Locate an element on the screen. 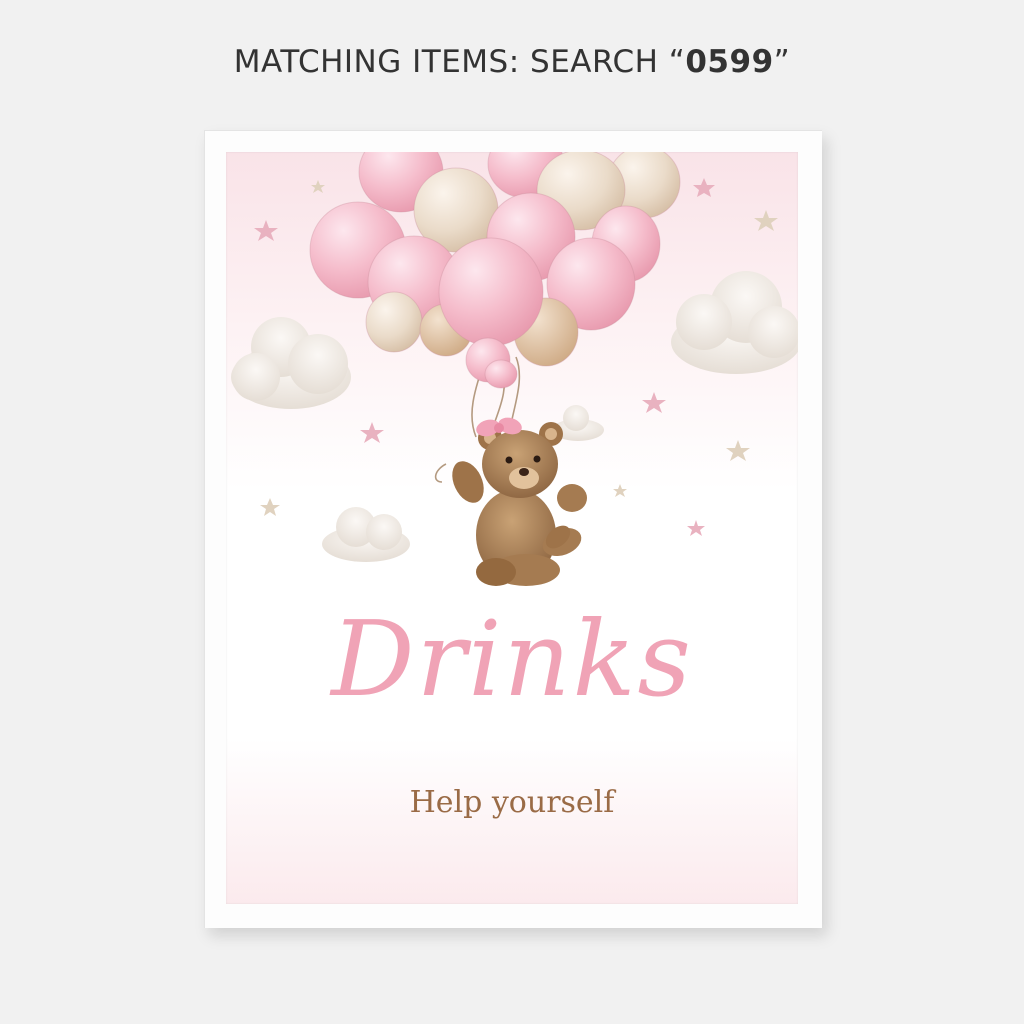  teddy-bear is located at coordinates (519, 504).